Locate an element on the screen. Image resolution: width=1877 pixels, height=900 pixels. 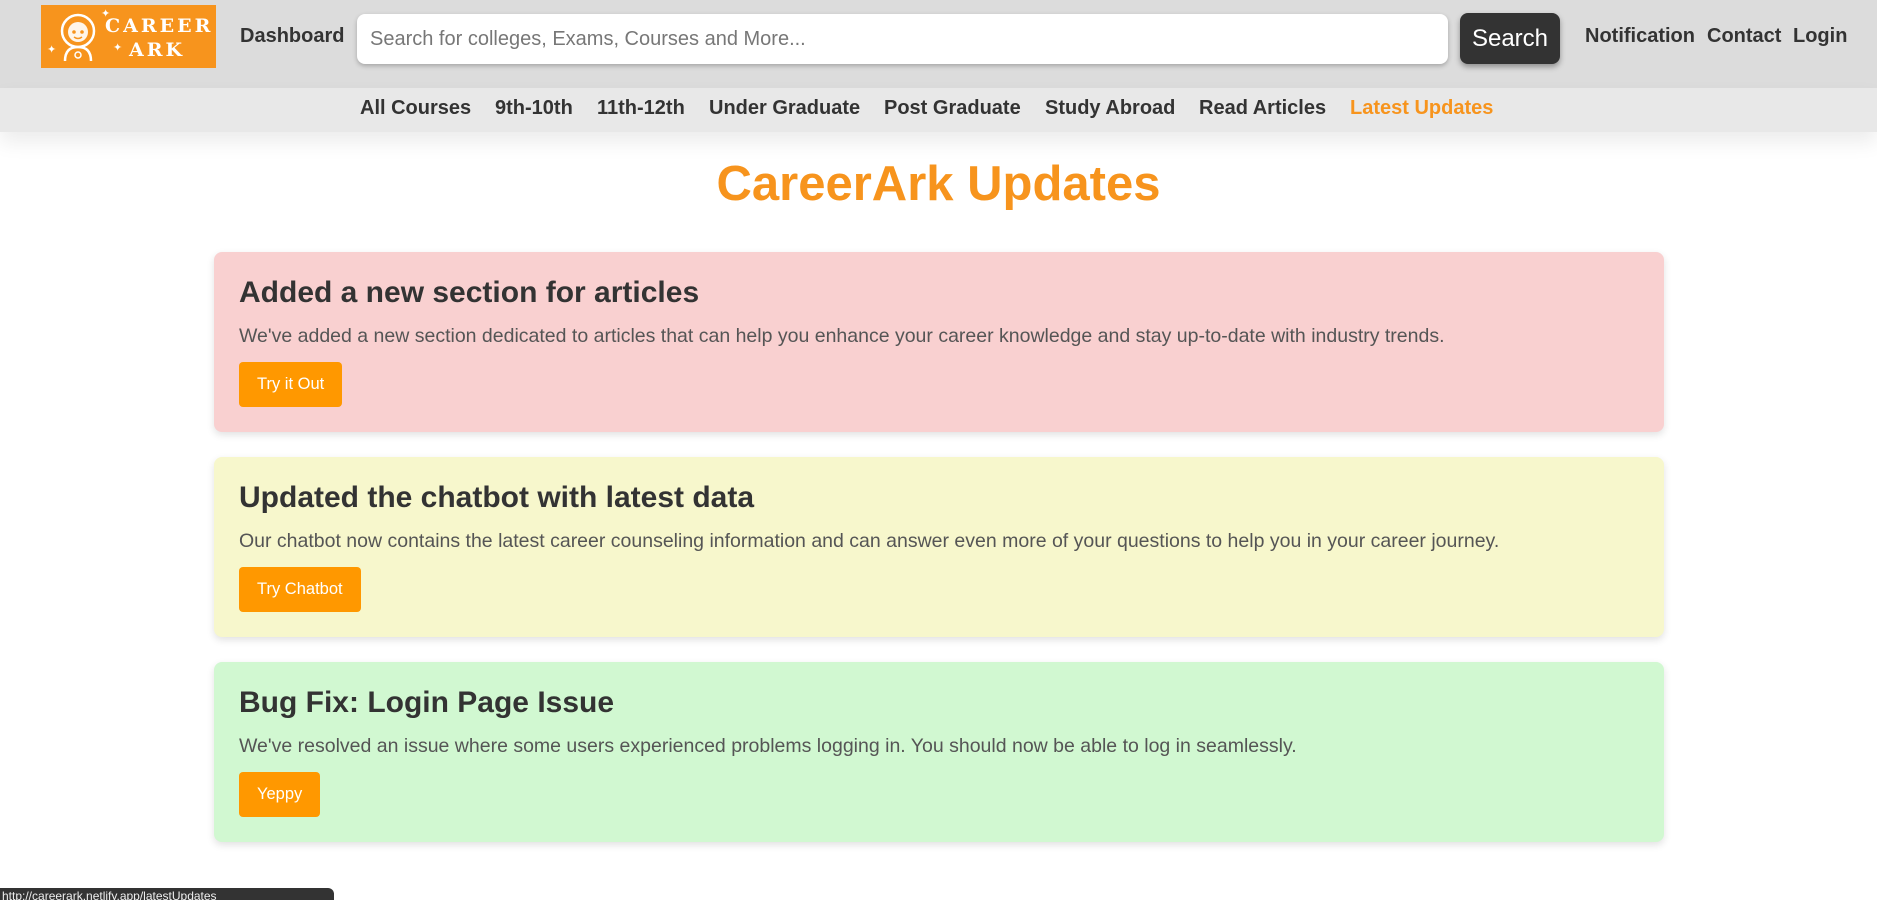
nav-item-post-graduate: Post Graduate is located at coordinates (952, 108).